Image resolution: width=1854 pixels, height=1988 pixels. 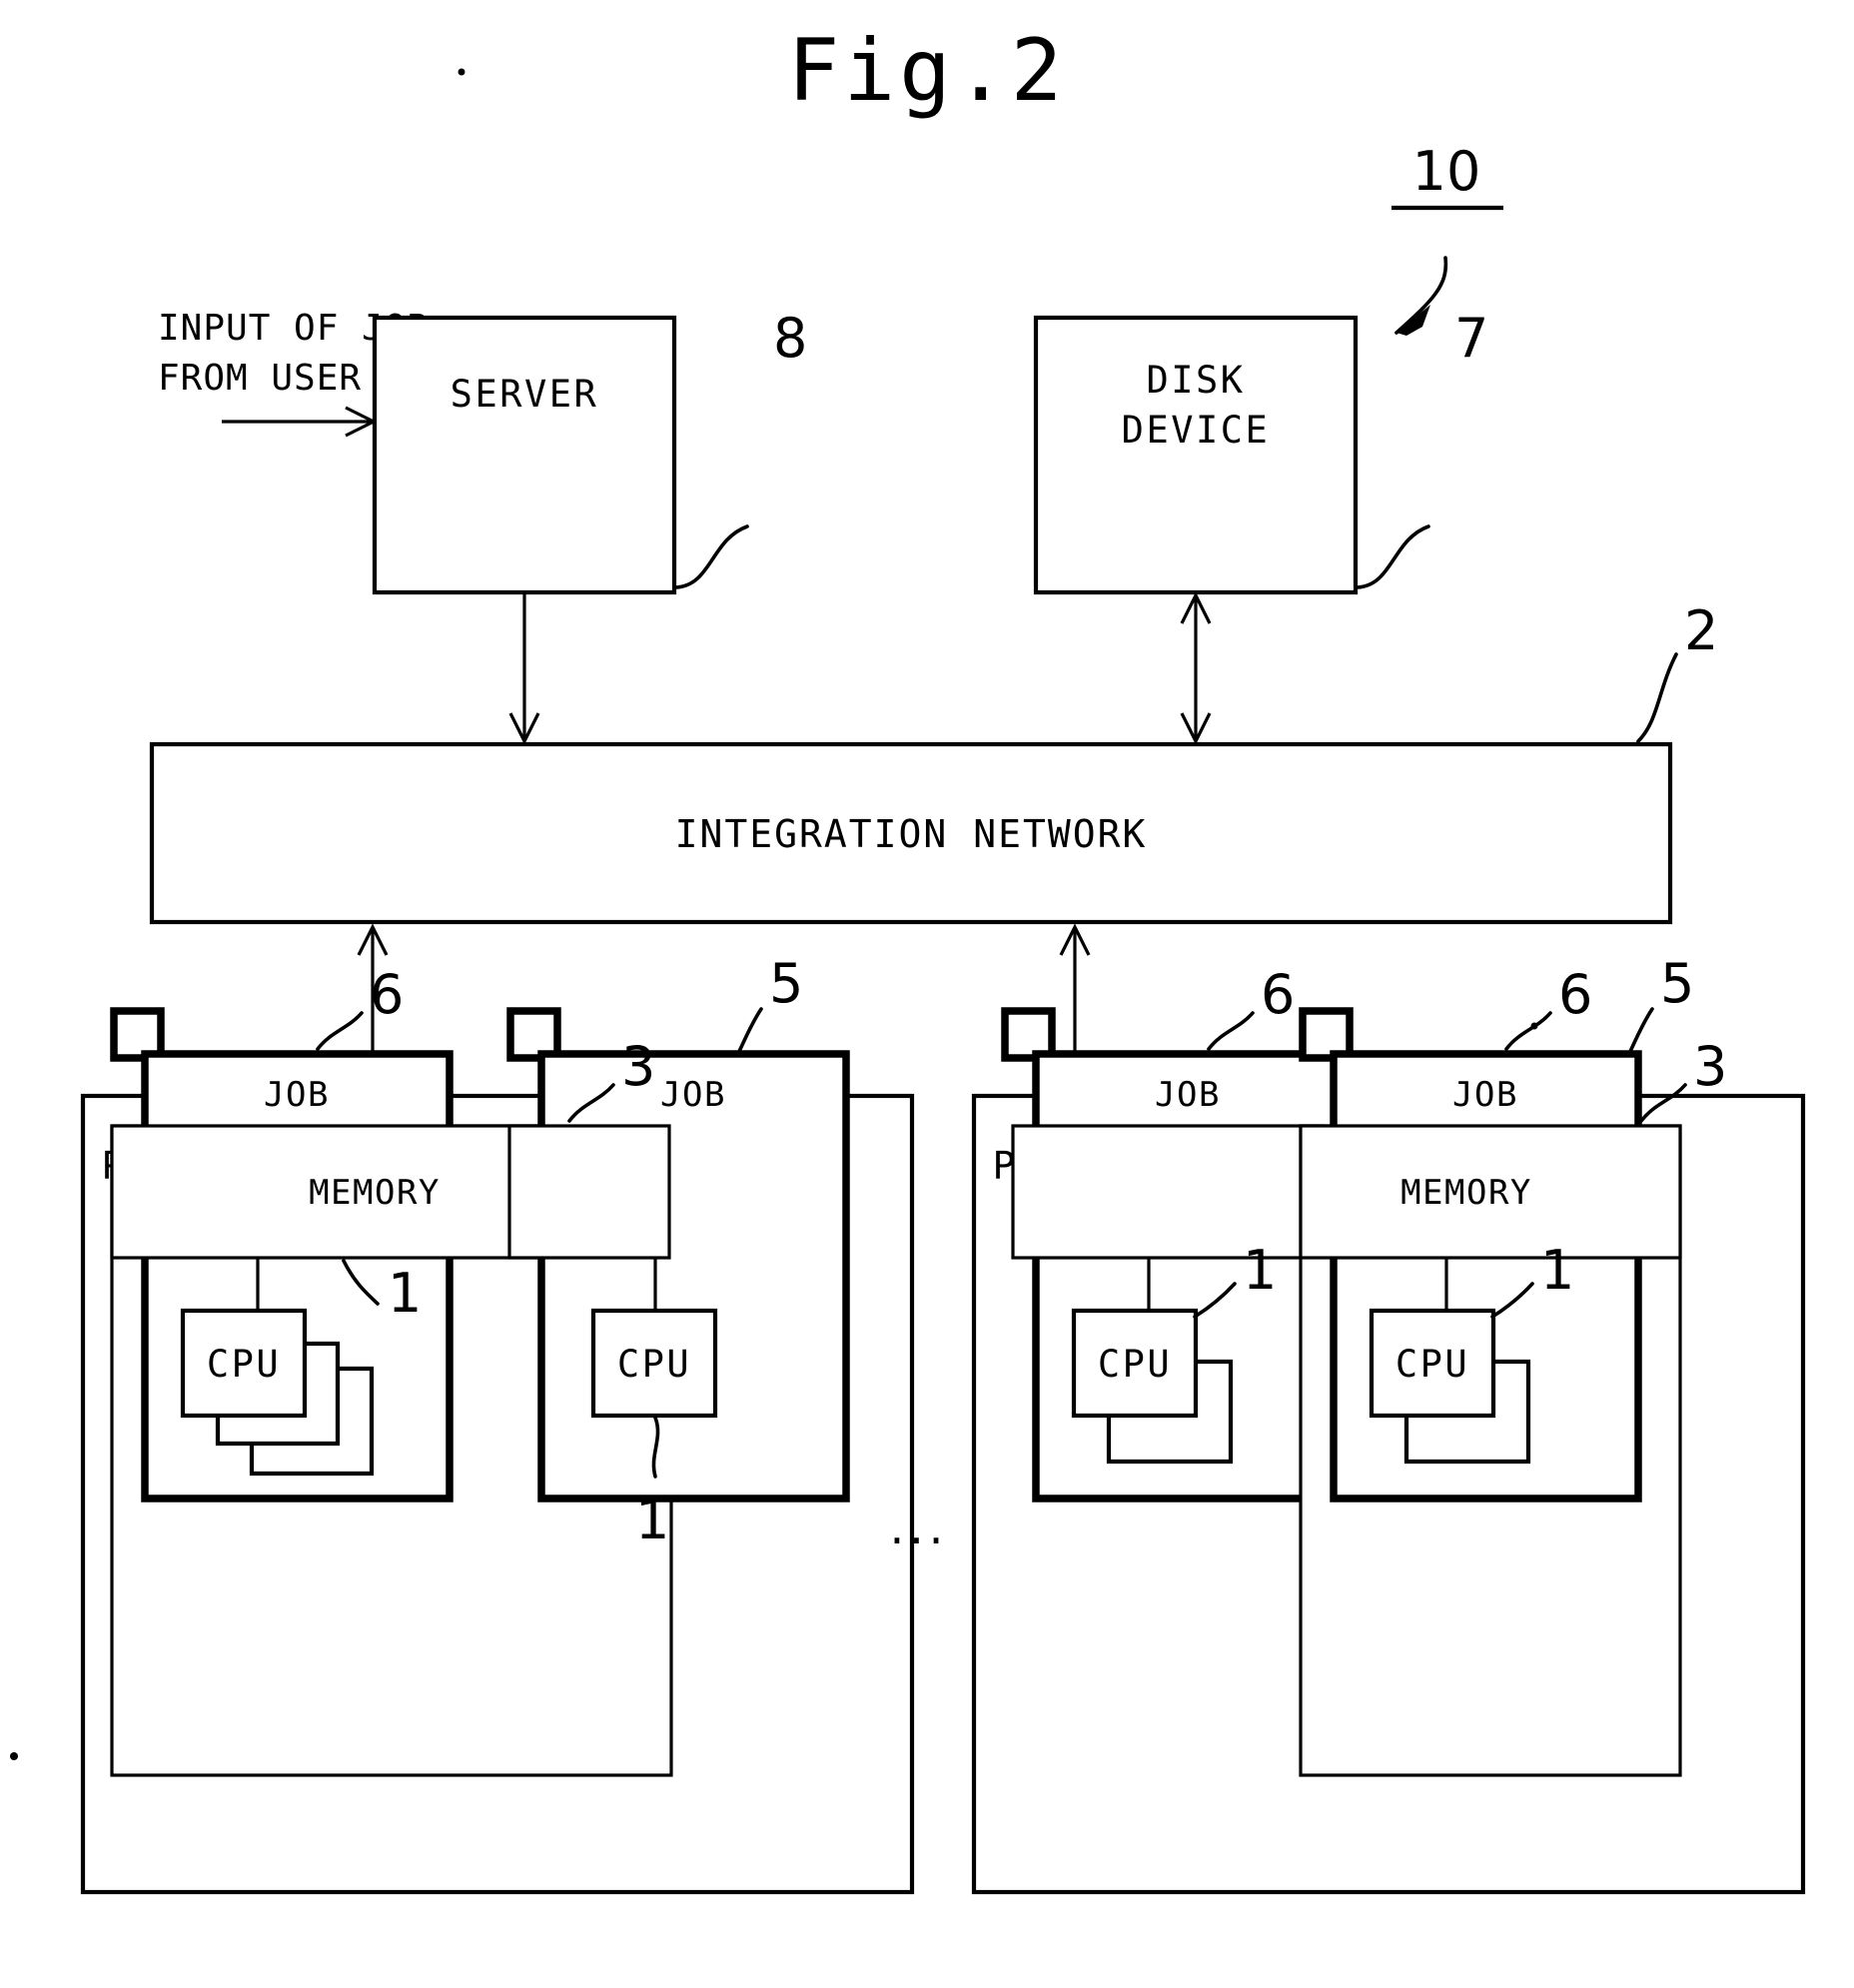 I want to click on disk-device-label-line1: DISK, so click(x=1195, y=381).